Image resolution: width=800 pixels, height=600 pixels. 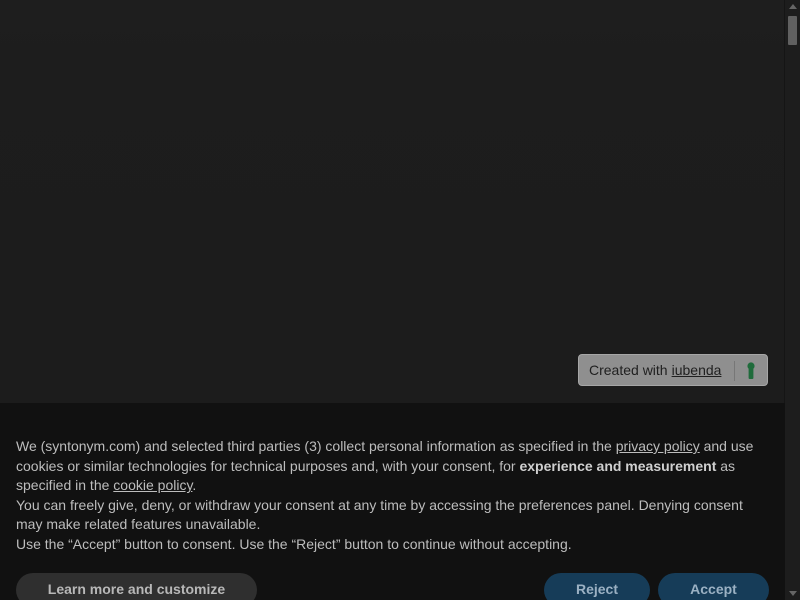 What do you see at coordinates (194, 485) in the screenshot?
I see `consent-text-part: .` at bounding box center [194, 485].